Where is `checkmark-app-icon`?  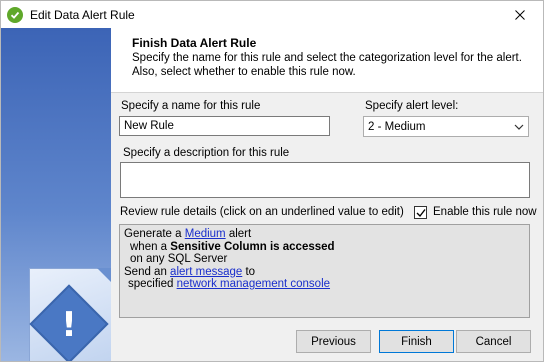
checkmark-app-icon is located at coordinates (15, 14).